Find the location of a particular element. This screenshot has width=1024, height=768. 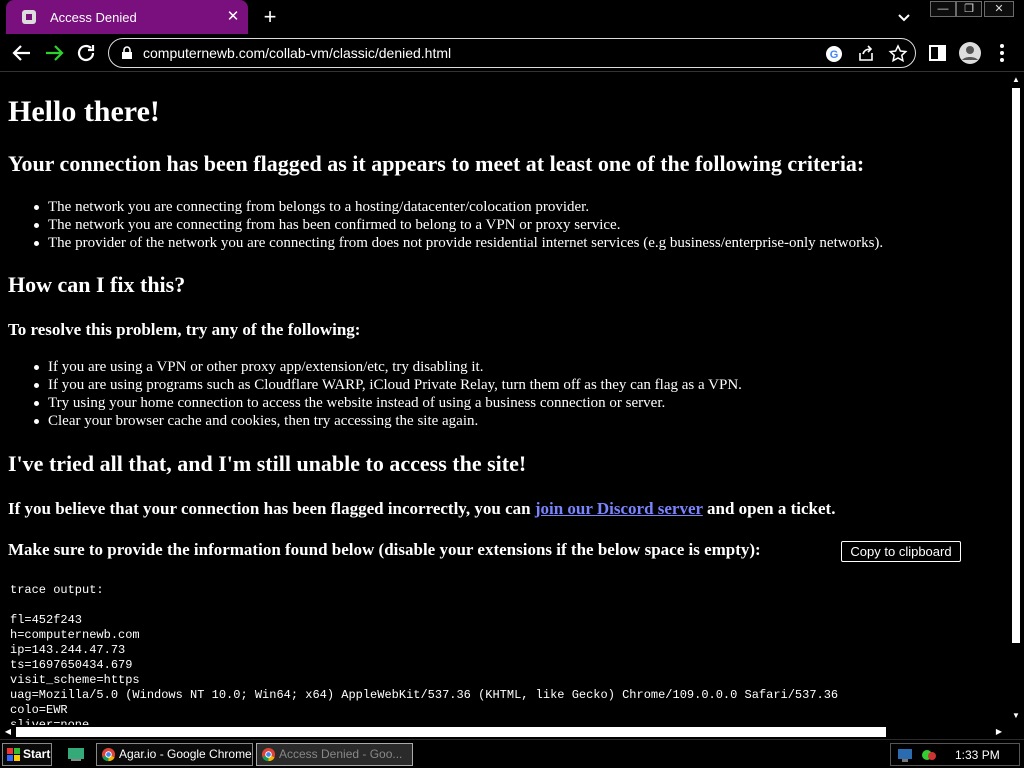

taskbar-item-label: Agar.io - Google Chrome is located at coordinates (185, 754).